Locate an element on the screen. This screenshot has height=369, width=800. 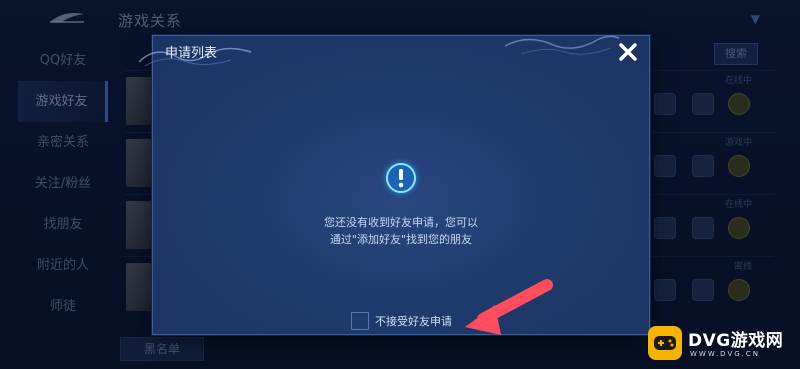
dialog-title: 申请列表 is located at coordinates (191, 53).